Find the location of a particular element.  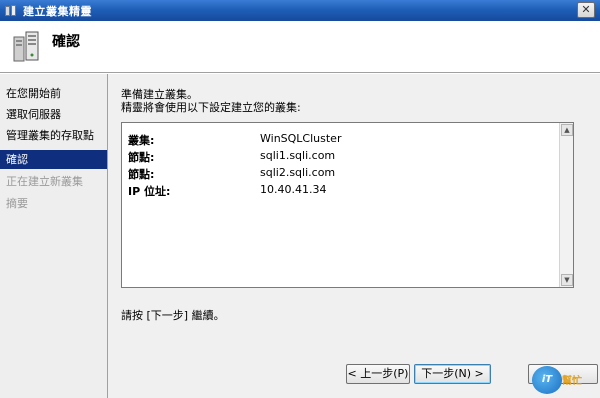

nav-step-confirmation: 確認 is located at coordinates (53, 159).